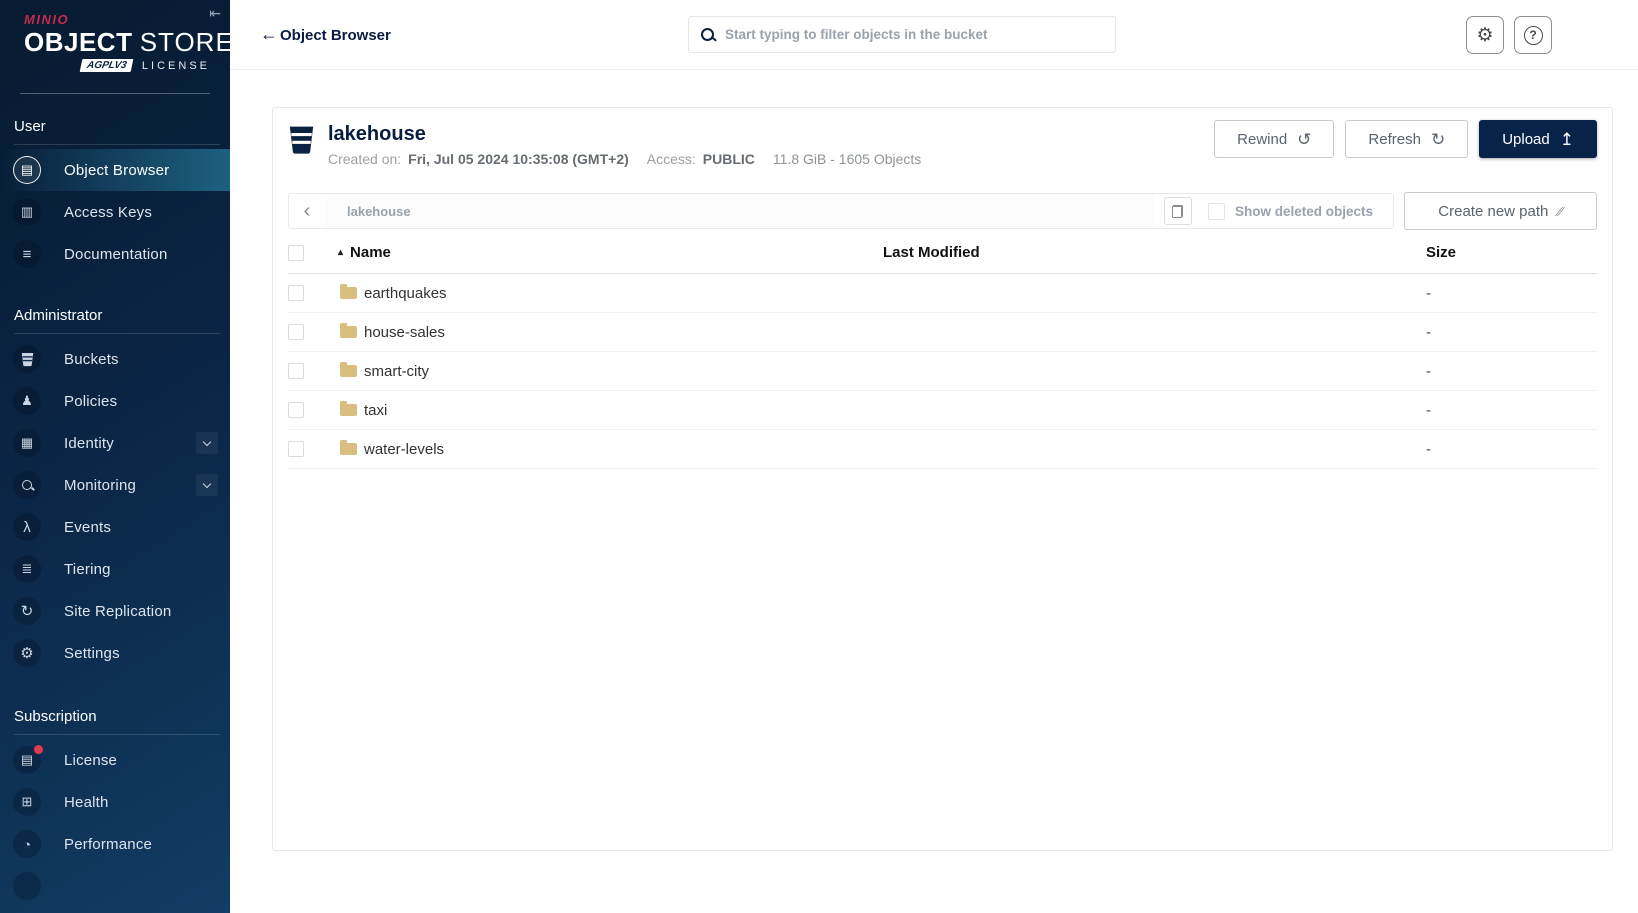 The width and height of the screenshot is (1638, 913). I want to click on section-label-subscription: Subscription, so click(55, 716).